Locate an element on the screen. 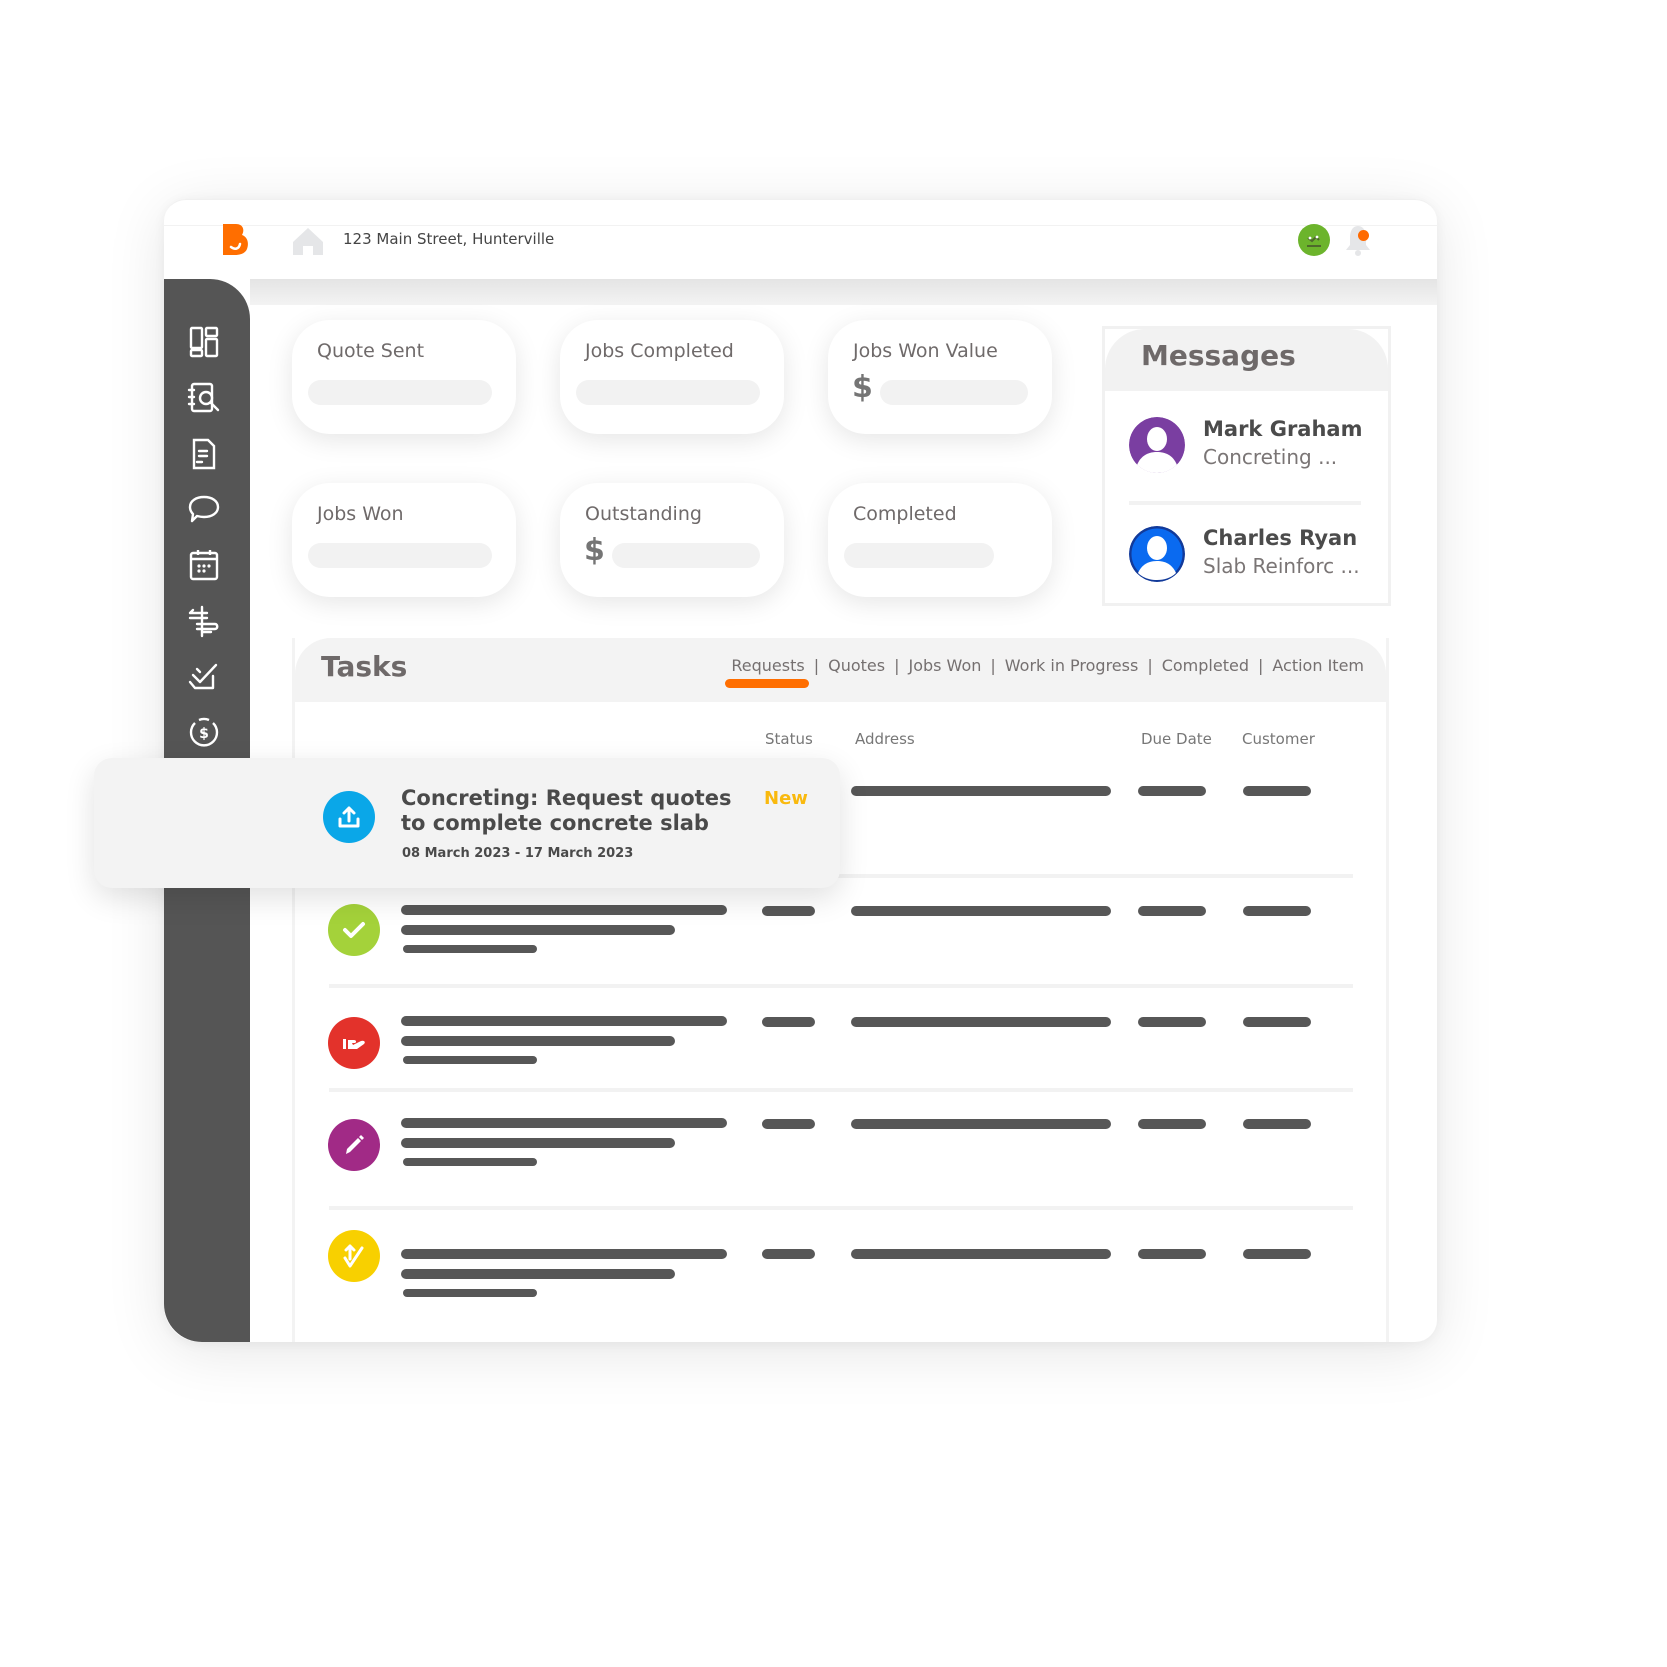 The image size is (1667, 1667). sidebar-item-directions is located at coordinates (204, 621).